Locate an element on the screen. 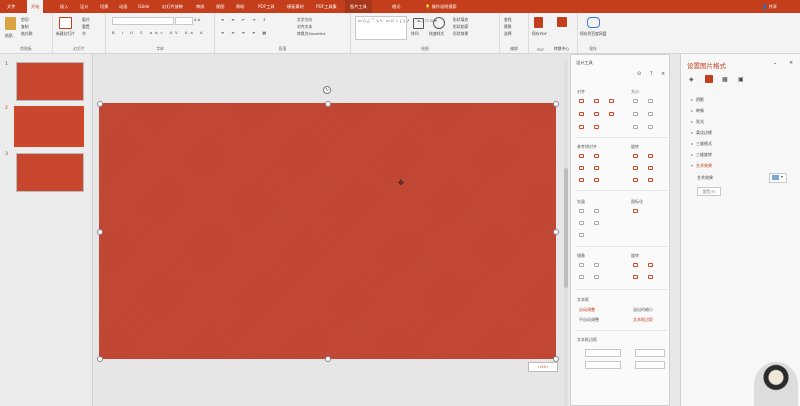 The height and width of the screenshot is (406, 800). text-shrink-option: 溢出时缩小 is located at coordinates (643, 310).